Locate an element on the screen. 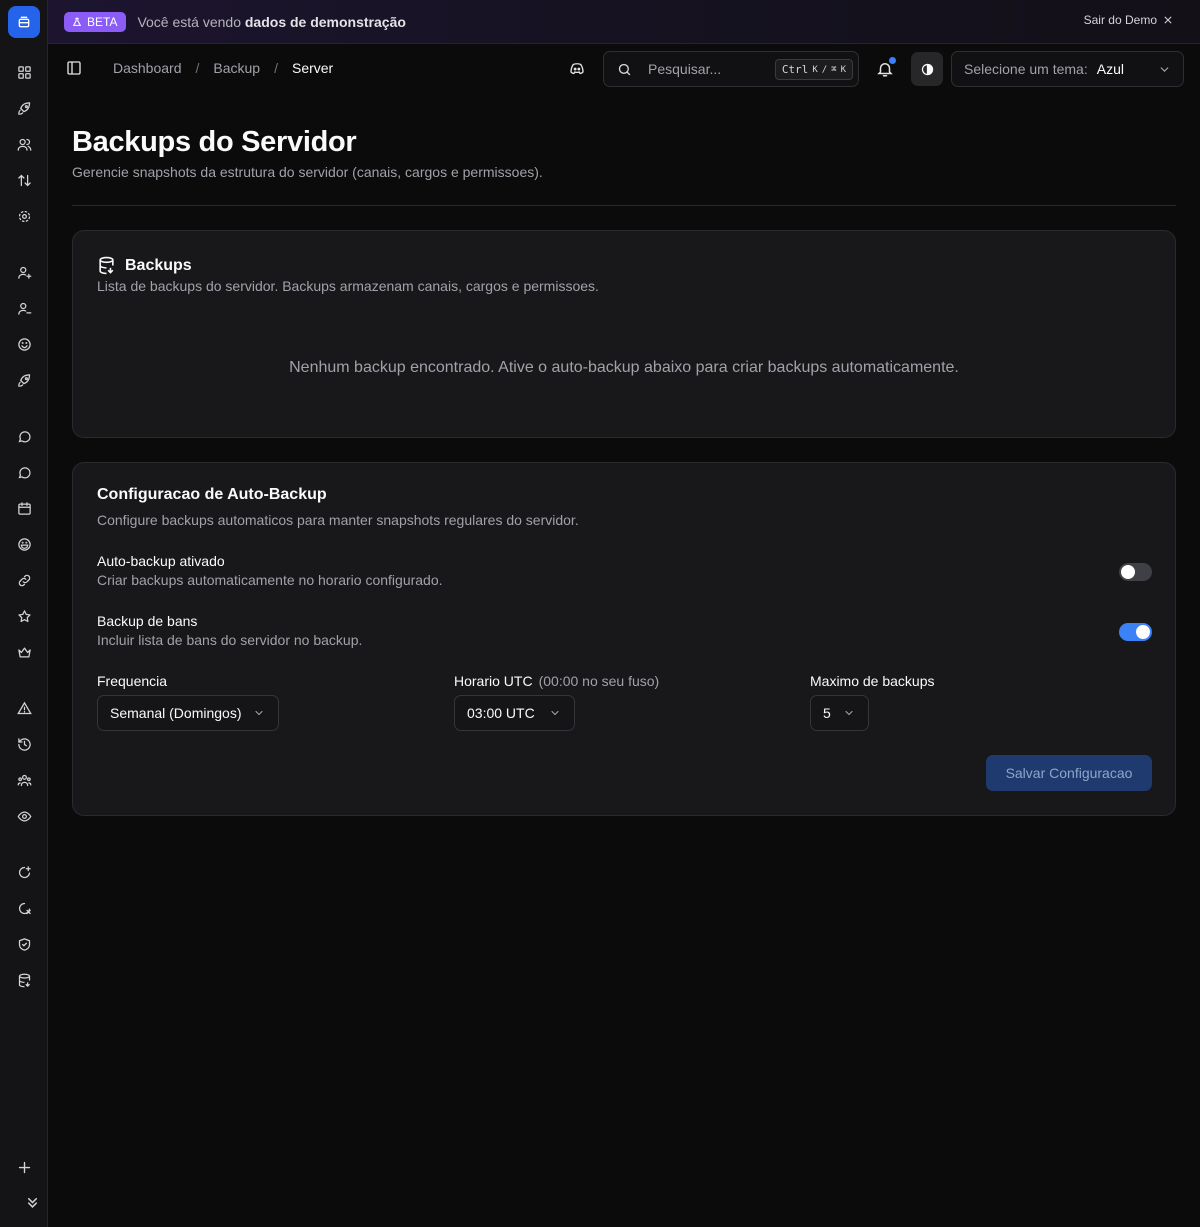 This screenshot has width=1200, height=1227. search-input is located at coordinates (702, 69).